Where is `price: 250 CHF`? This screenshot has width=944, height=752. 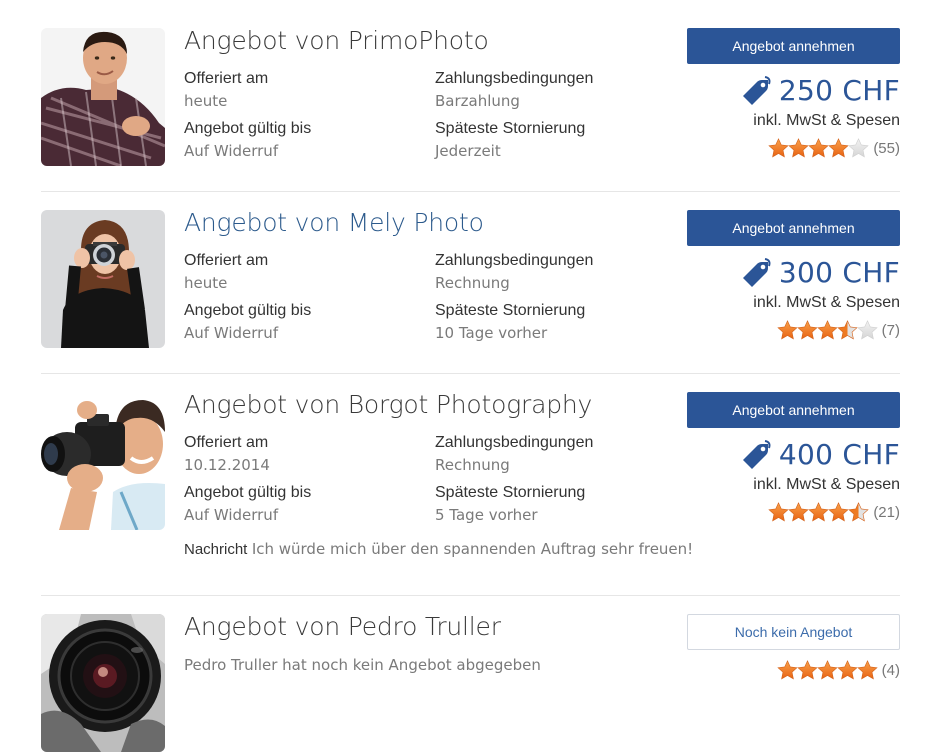
price: 250 CHF is located at coordinates (820, 90).